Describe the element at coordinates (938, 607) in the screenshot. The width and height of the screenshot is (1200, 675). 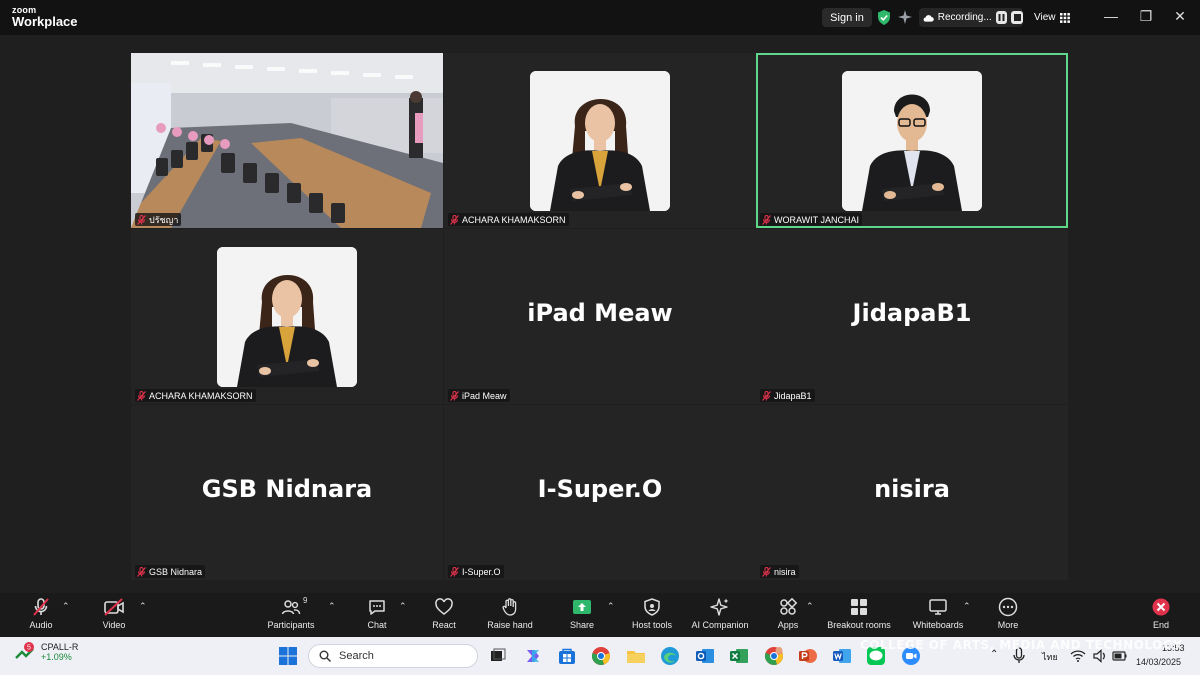
I see `whiteboard-icon` at that location.